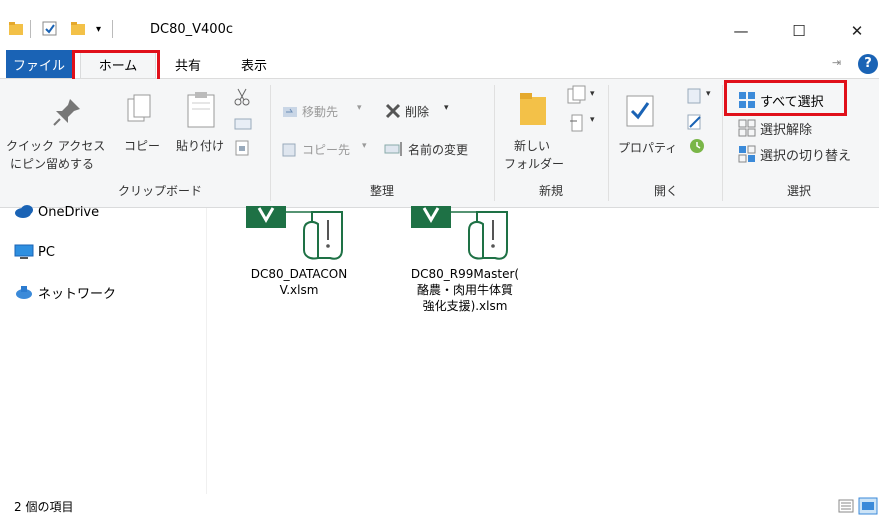 The height and width of the screenshot is (517, 879). Describe the element at coordinates (16, 28) in the screenshot. I see `folder-icon` at that location.